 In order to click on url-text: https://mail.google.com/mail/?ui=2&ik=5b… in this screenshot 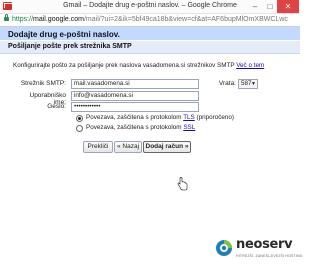, I will do `click(154, 20)`.